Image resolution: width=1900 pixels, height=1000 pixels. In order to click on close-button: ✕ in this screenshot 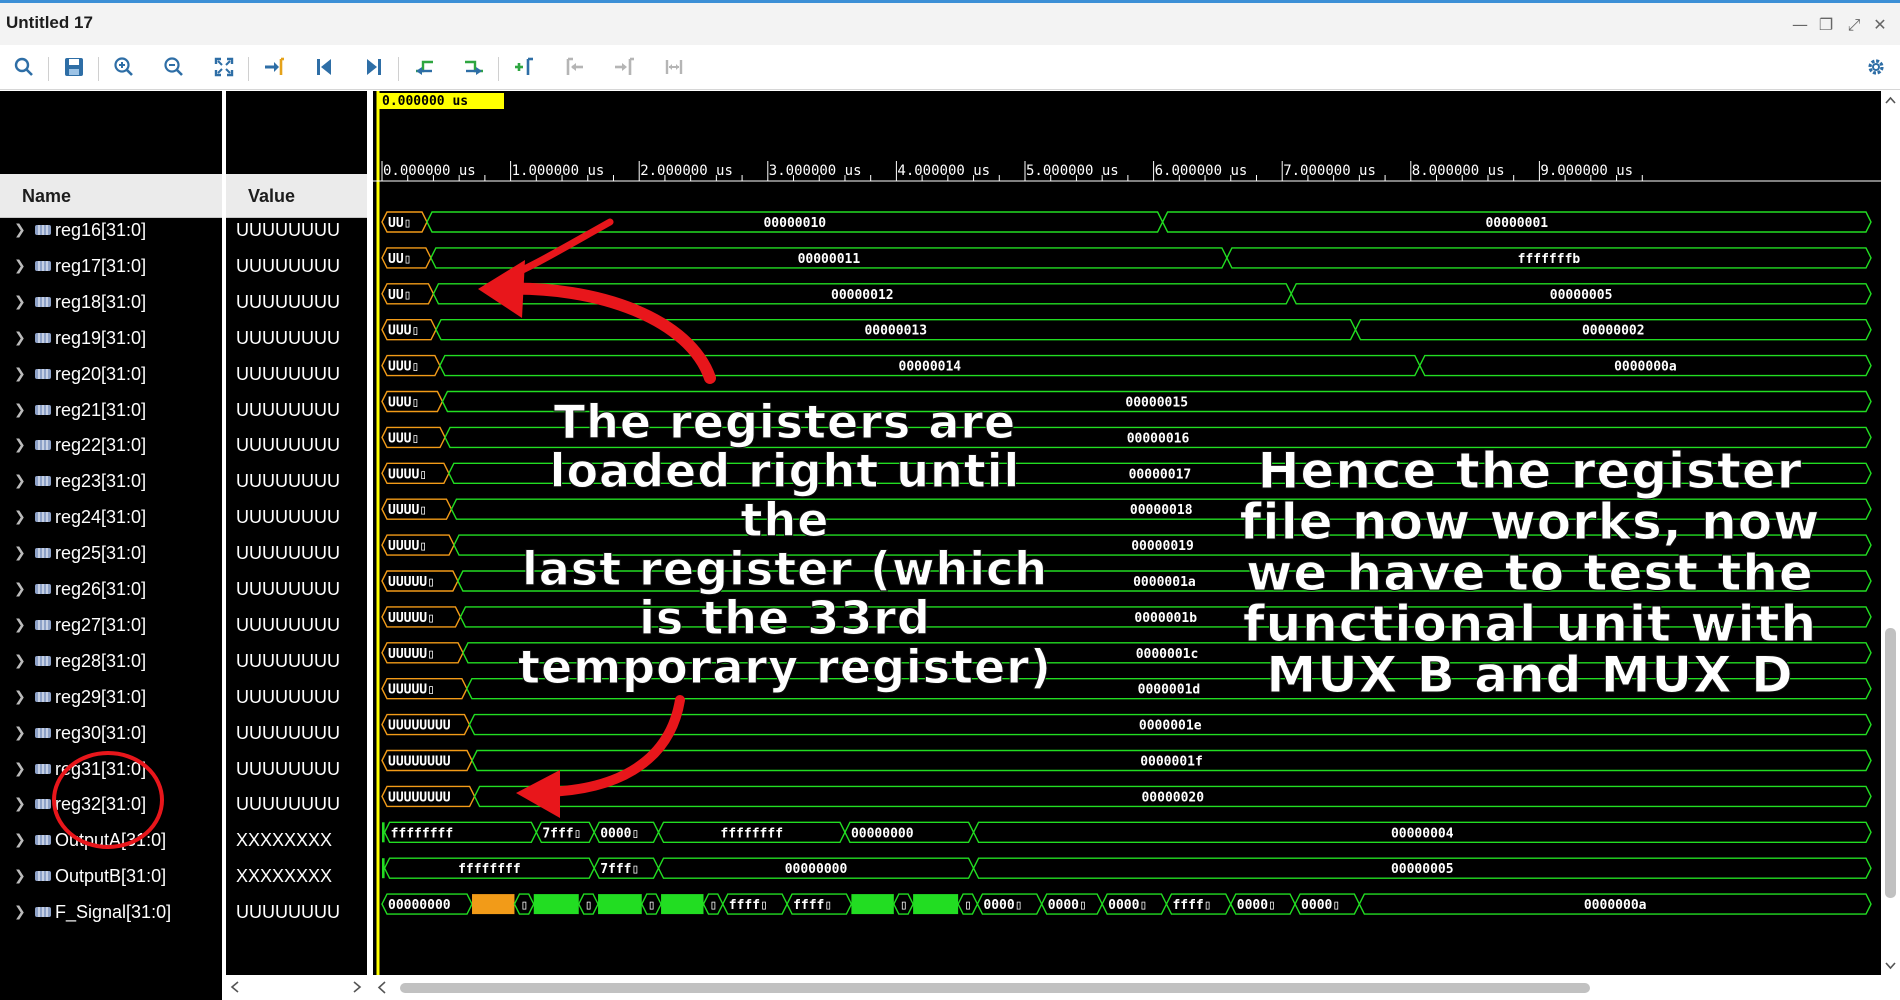, I will do `click(1880, 25)`.